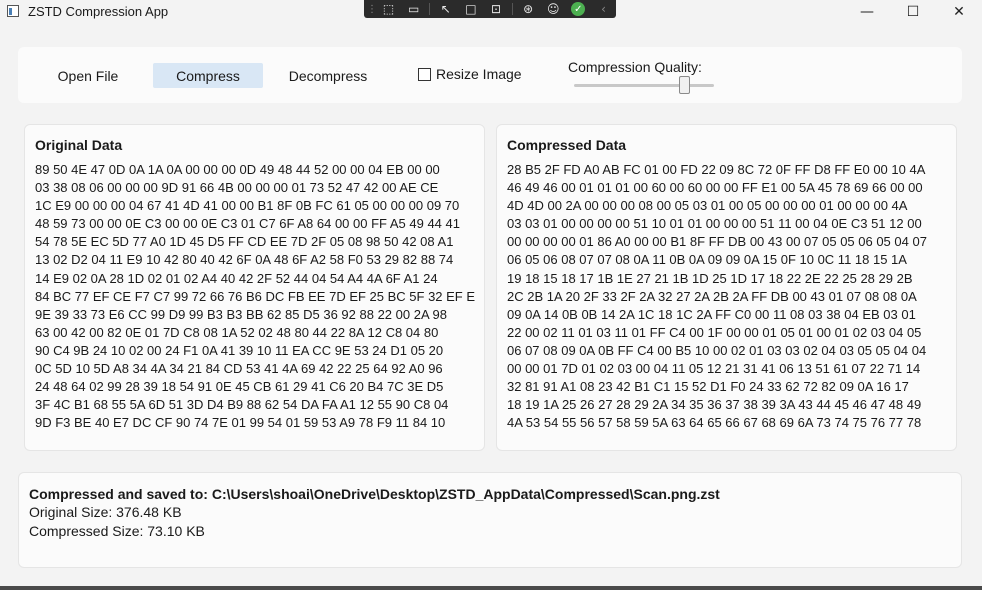 The image size is (982, 590). Describe the element at coordinates (424, 74) in the screenshot. I see `resize-image-checkbox` at that location.